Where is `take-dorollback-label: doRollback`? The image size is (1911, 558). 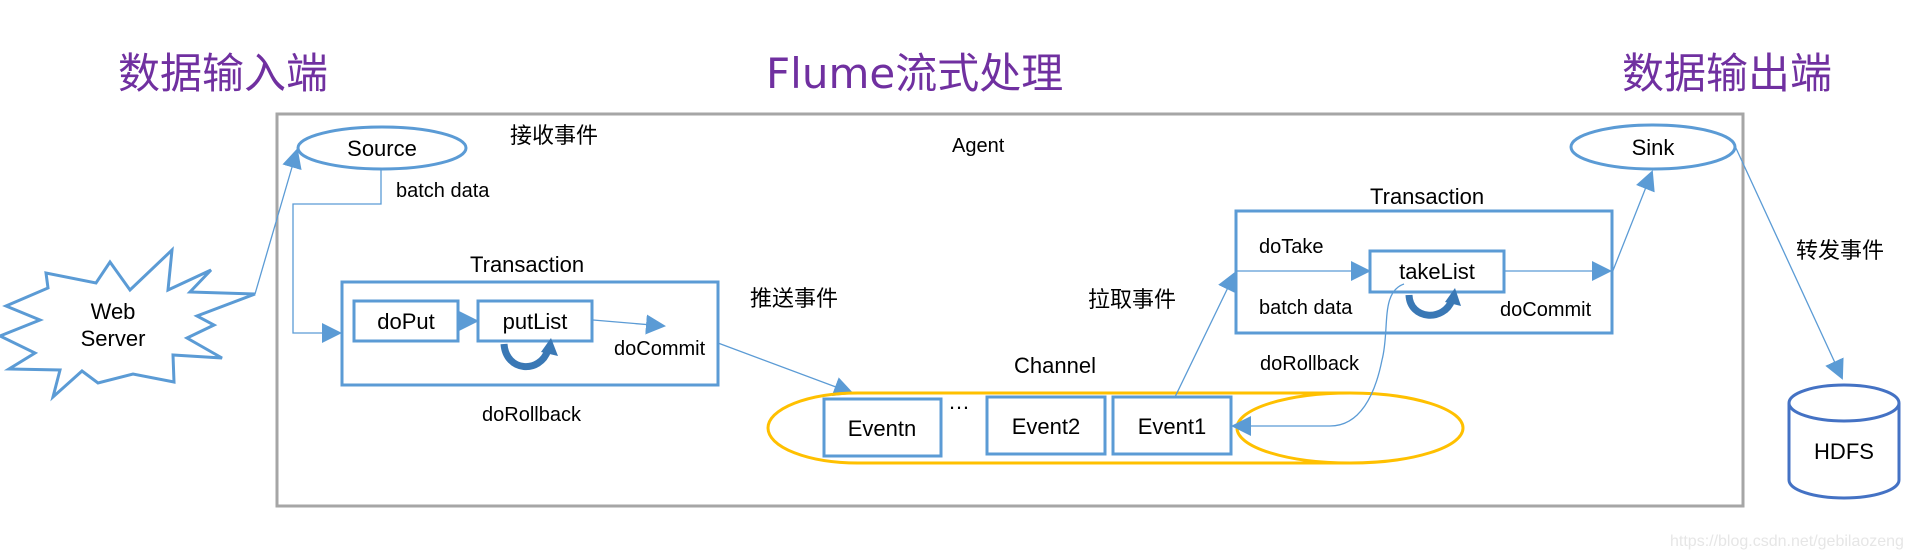 take-dorollback-label: doRollback is located at coordinates (1310, 364).